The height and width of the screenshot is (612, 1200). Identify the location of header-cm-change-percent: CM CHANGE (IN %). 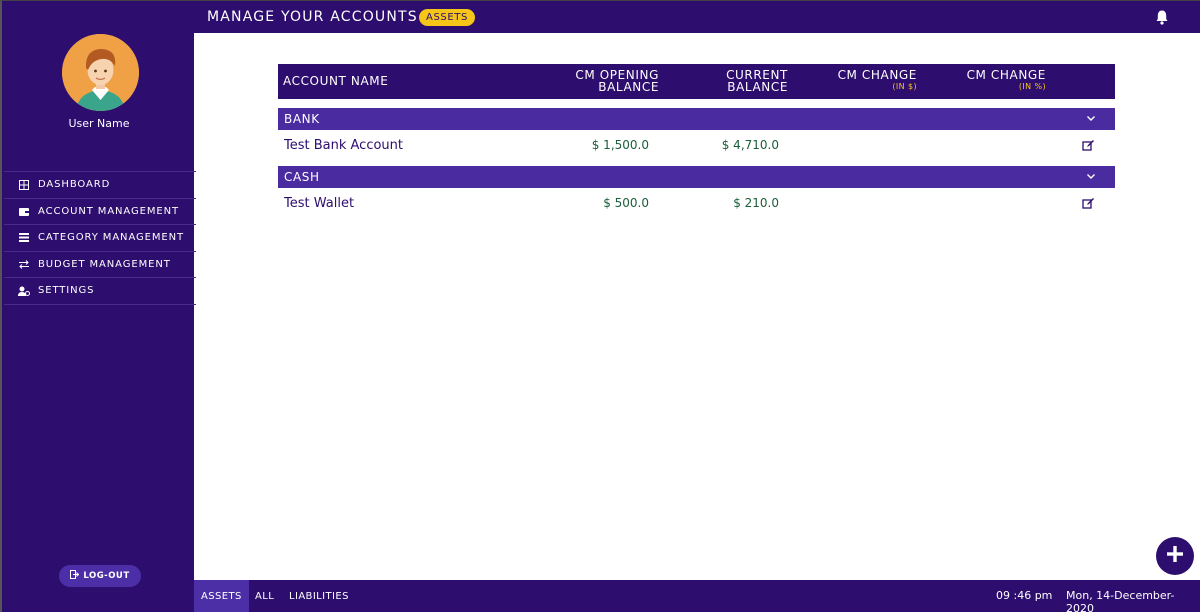
(1006, 79).